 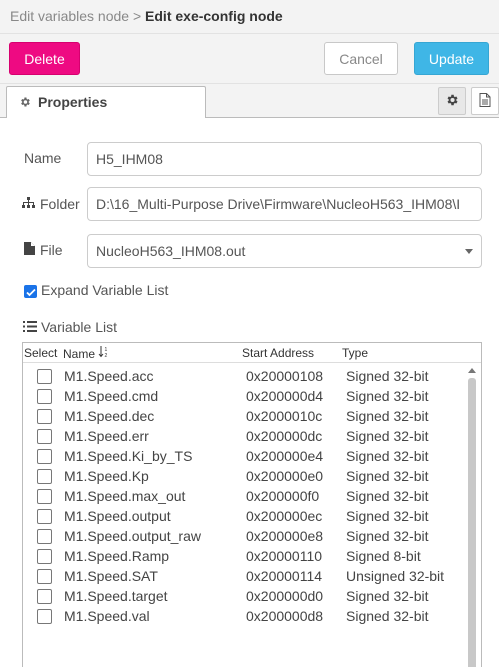 I want to click on action-toolbar: Delete Cancel Update, so click(x=249, y=59).